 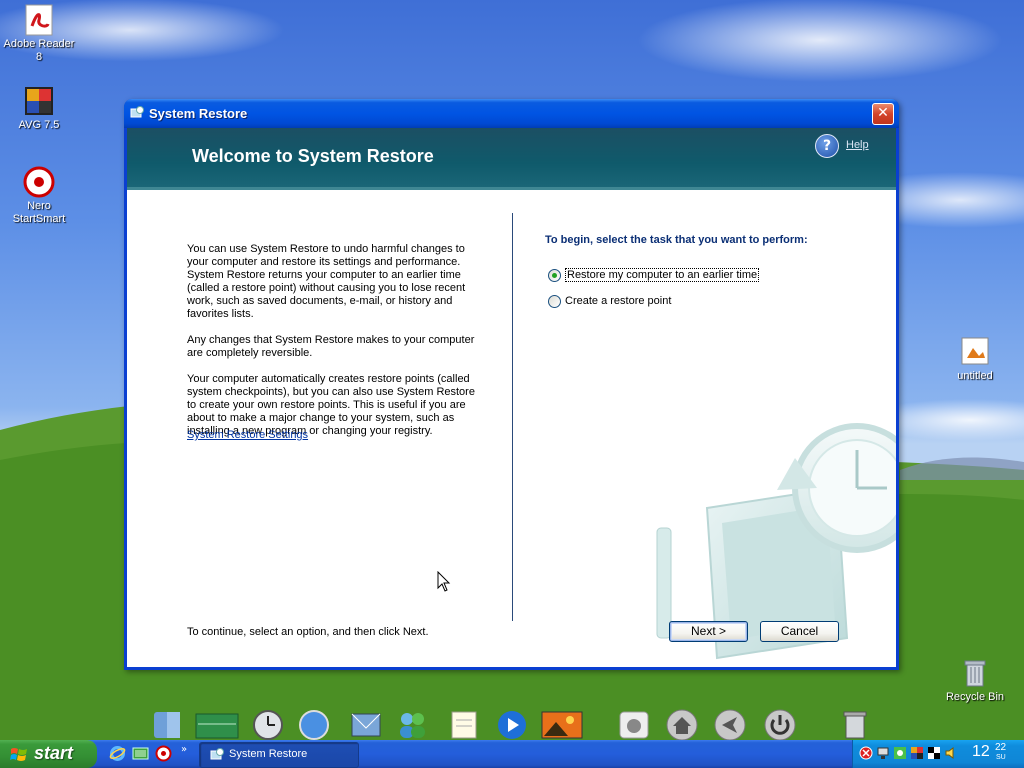 I want to click on avg-icon, so click(x=39, y=101).